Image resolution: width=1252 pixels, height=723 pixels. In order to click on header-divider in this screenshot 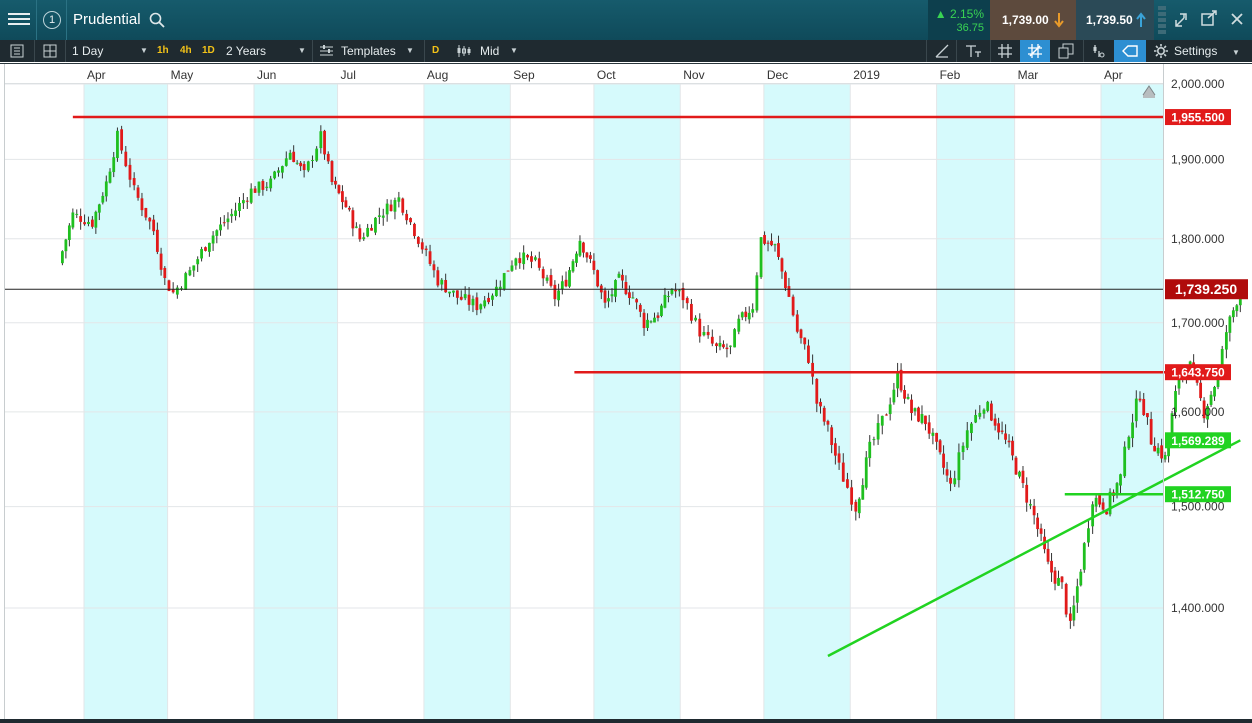, I will do `click(36, 20)`.